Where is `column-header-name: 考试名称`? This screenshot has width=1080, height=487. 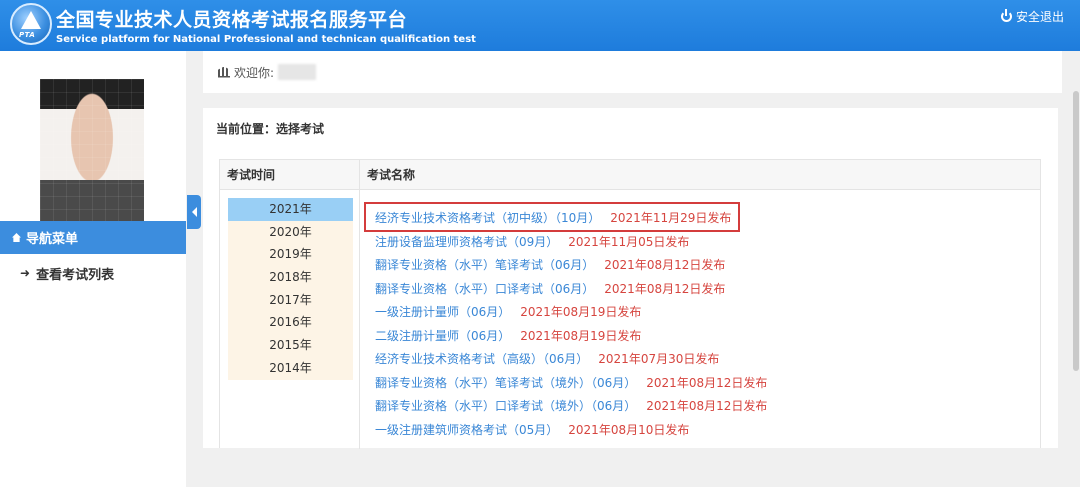
column-header-name: 考试名称 is located at coordinates (391, 175).